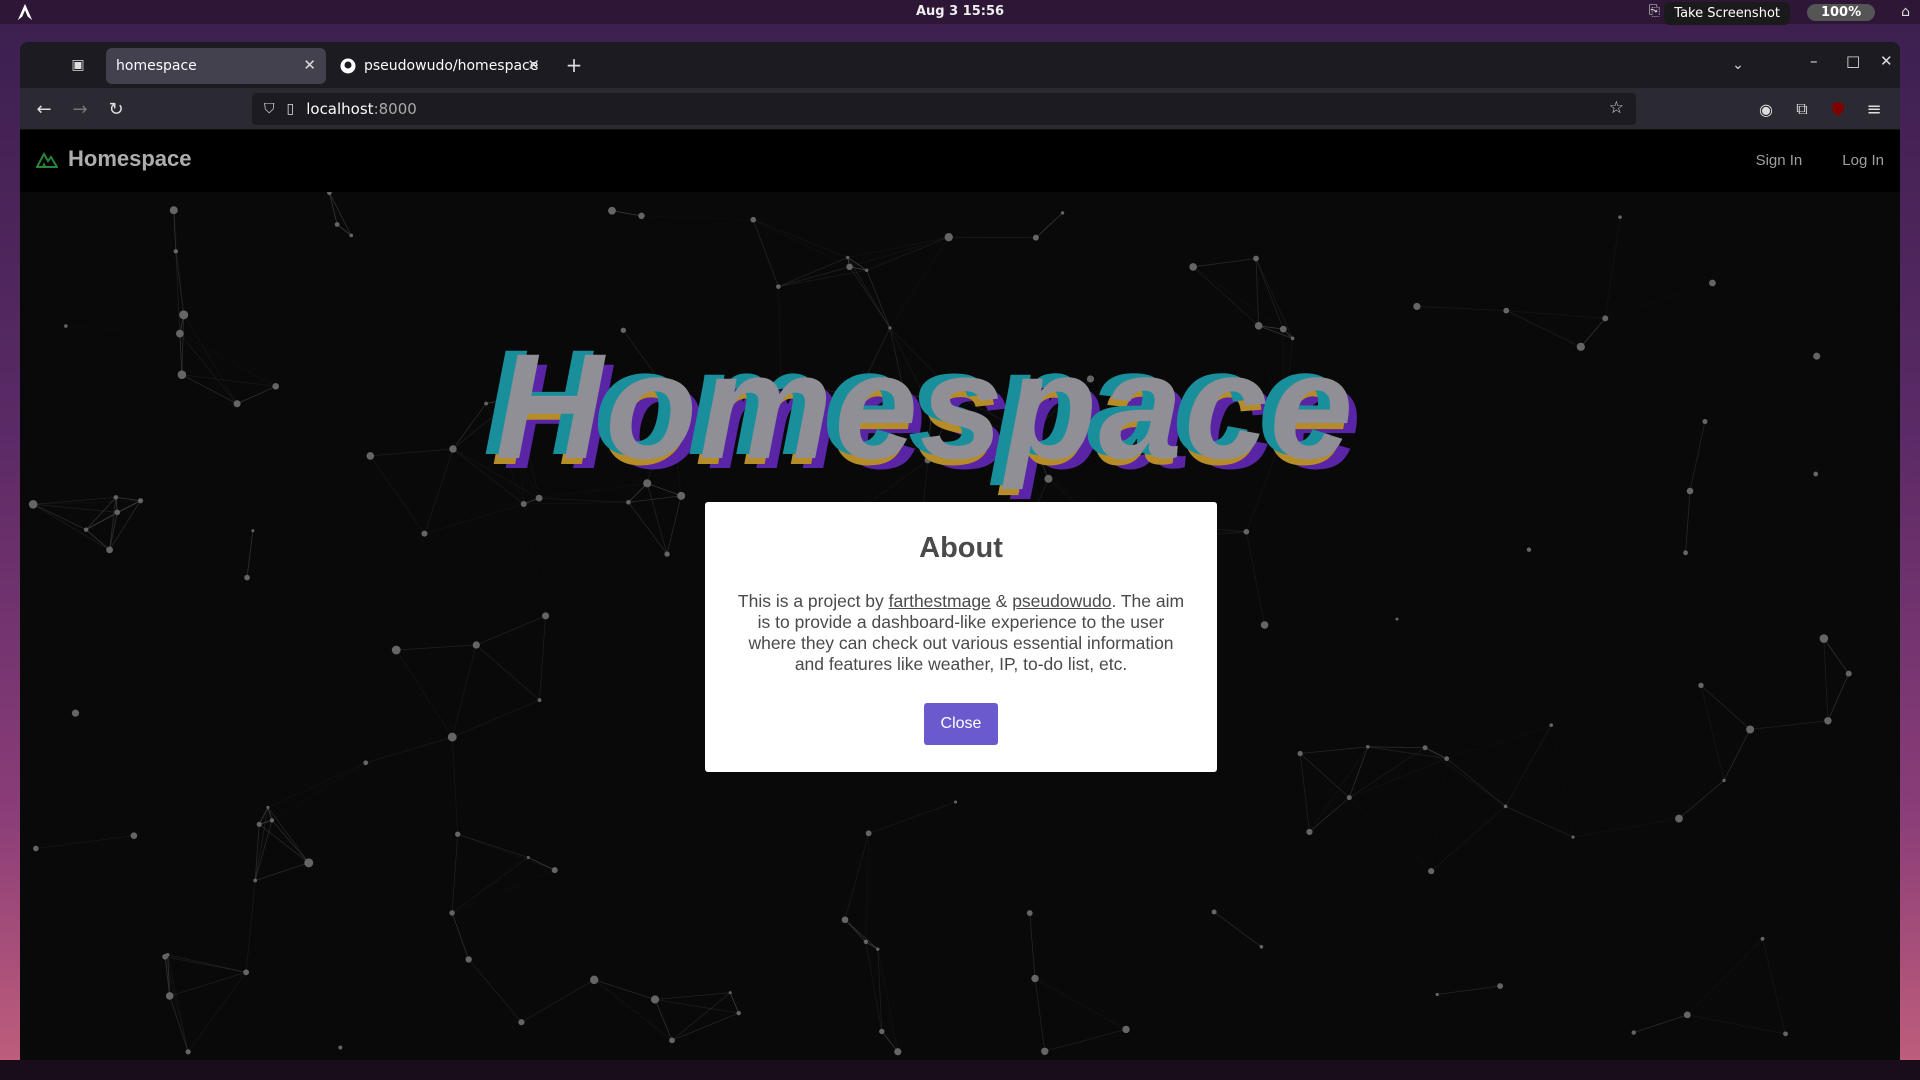 The height and width of the screenshot is (1080, 1920). Describe the element at coordinates (1654, 11) in the screenshot. I see `screenshot-icon: ⎘` at that location.